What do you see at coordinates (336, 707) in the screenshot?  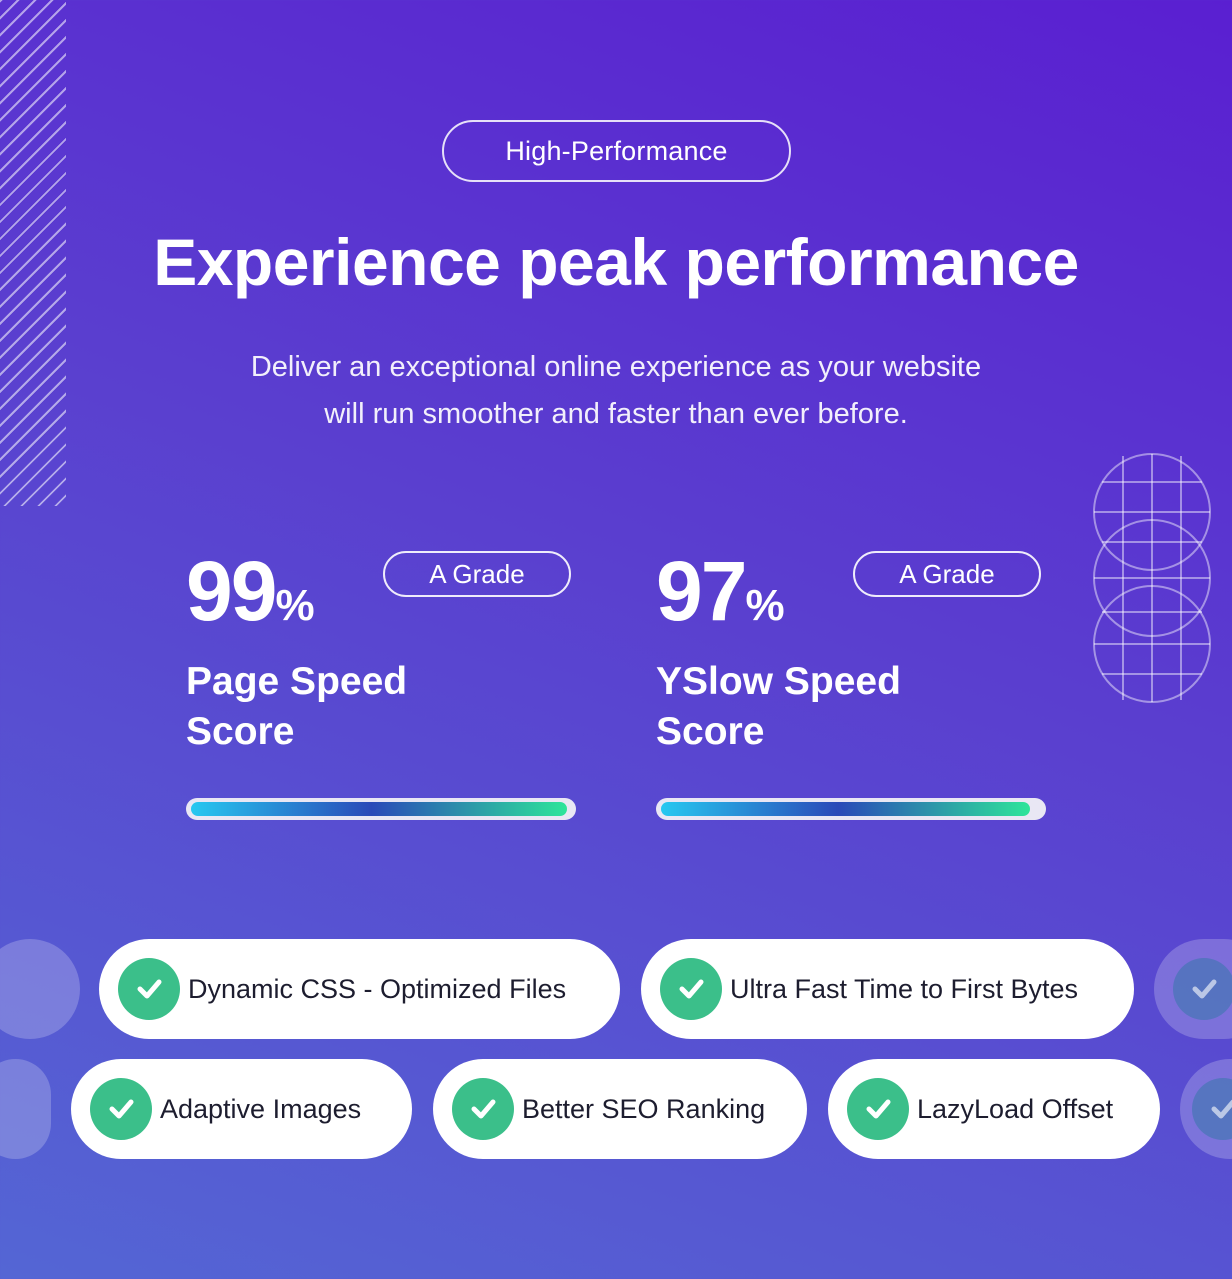 I see `metric-label: Page Speed Score` at bounding box center [336, 707].